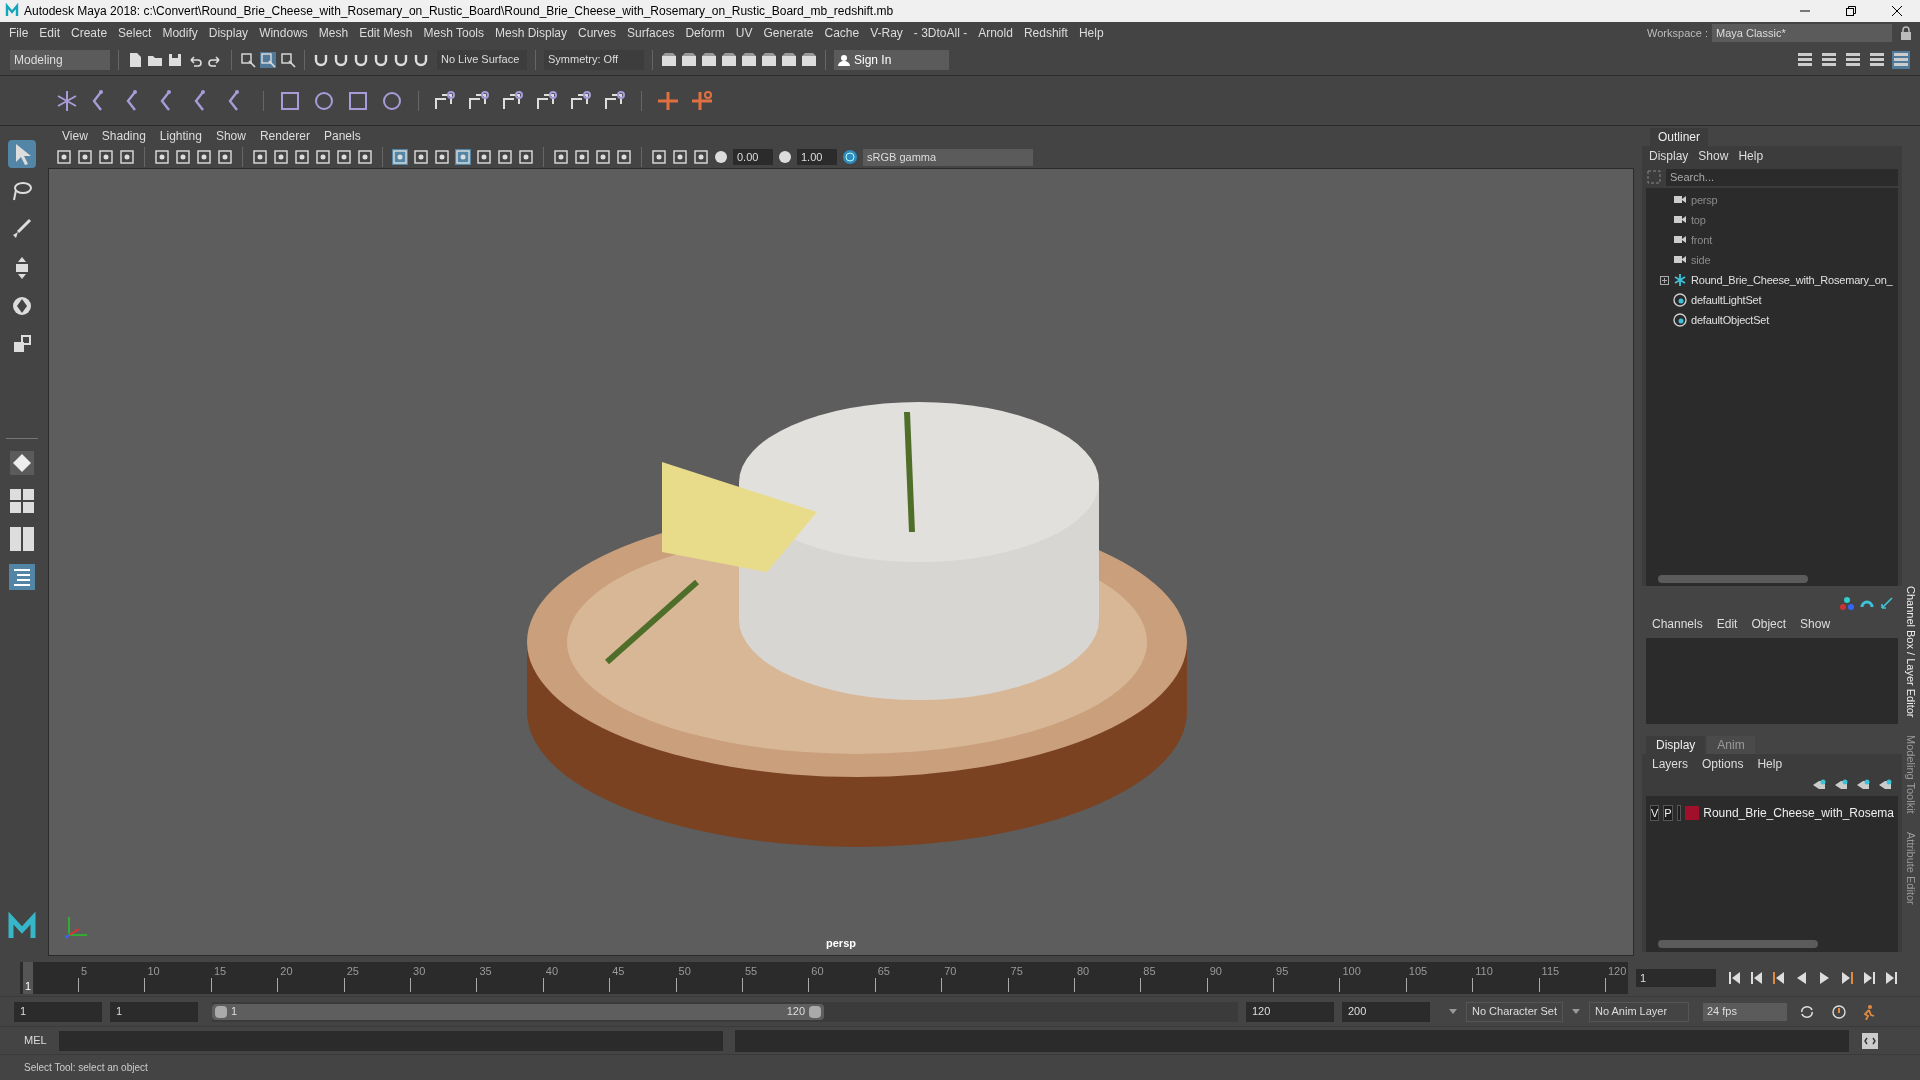  Describe the element at coordinates (1704, 200) in the screenshot. I see `outliner-item: persp` at that location.